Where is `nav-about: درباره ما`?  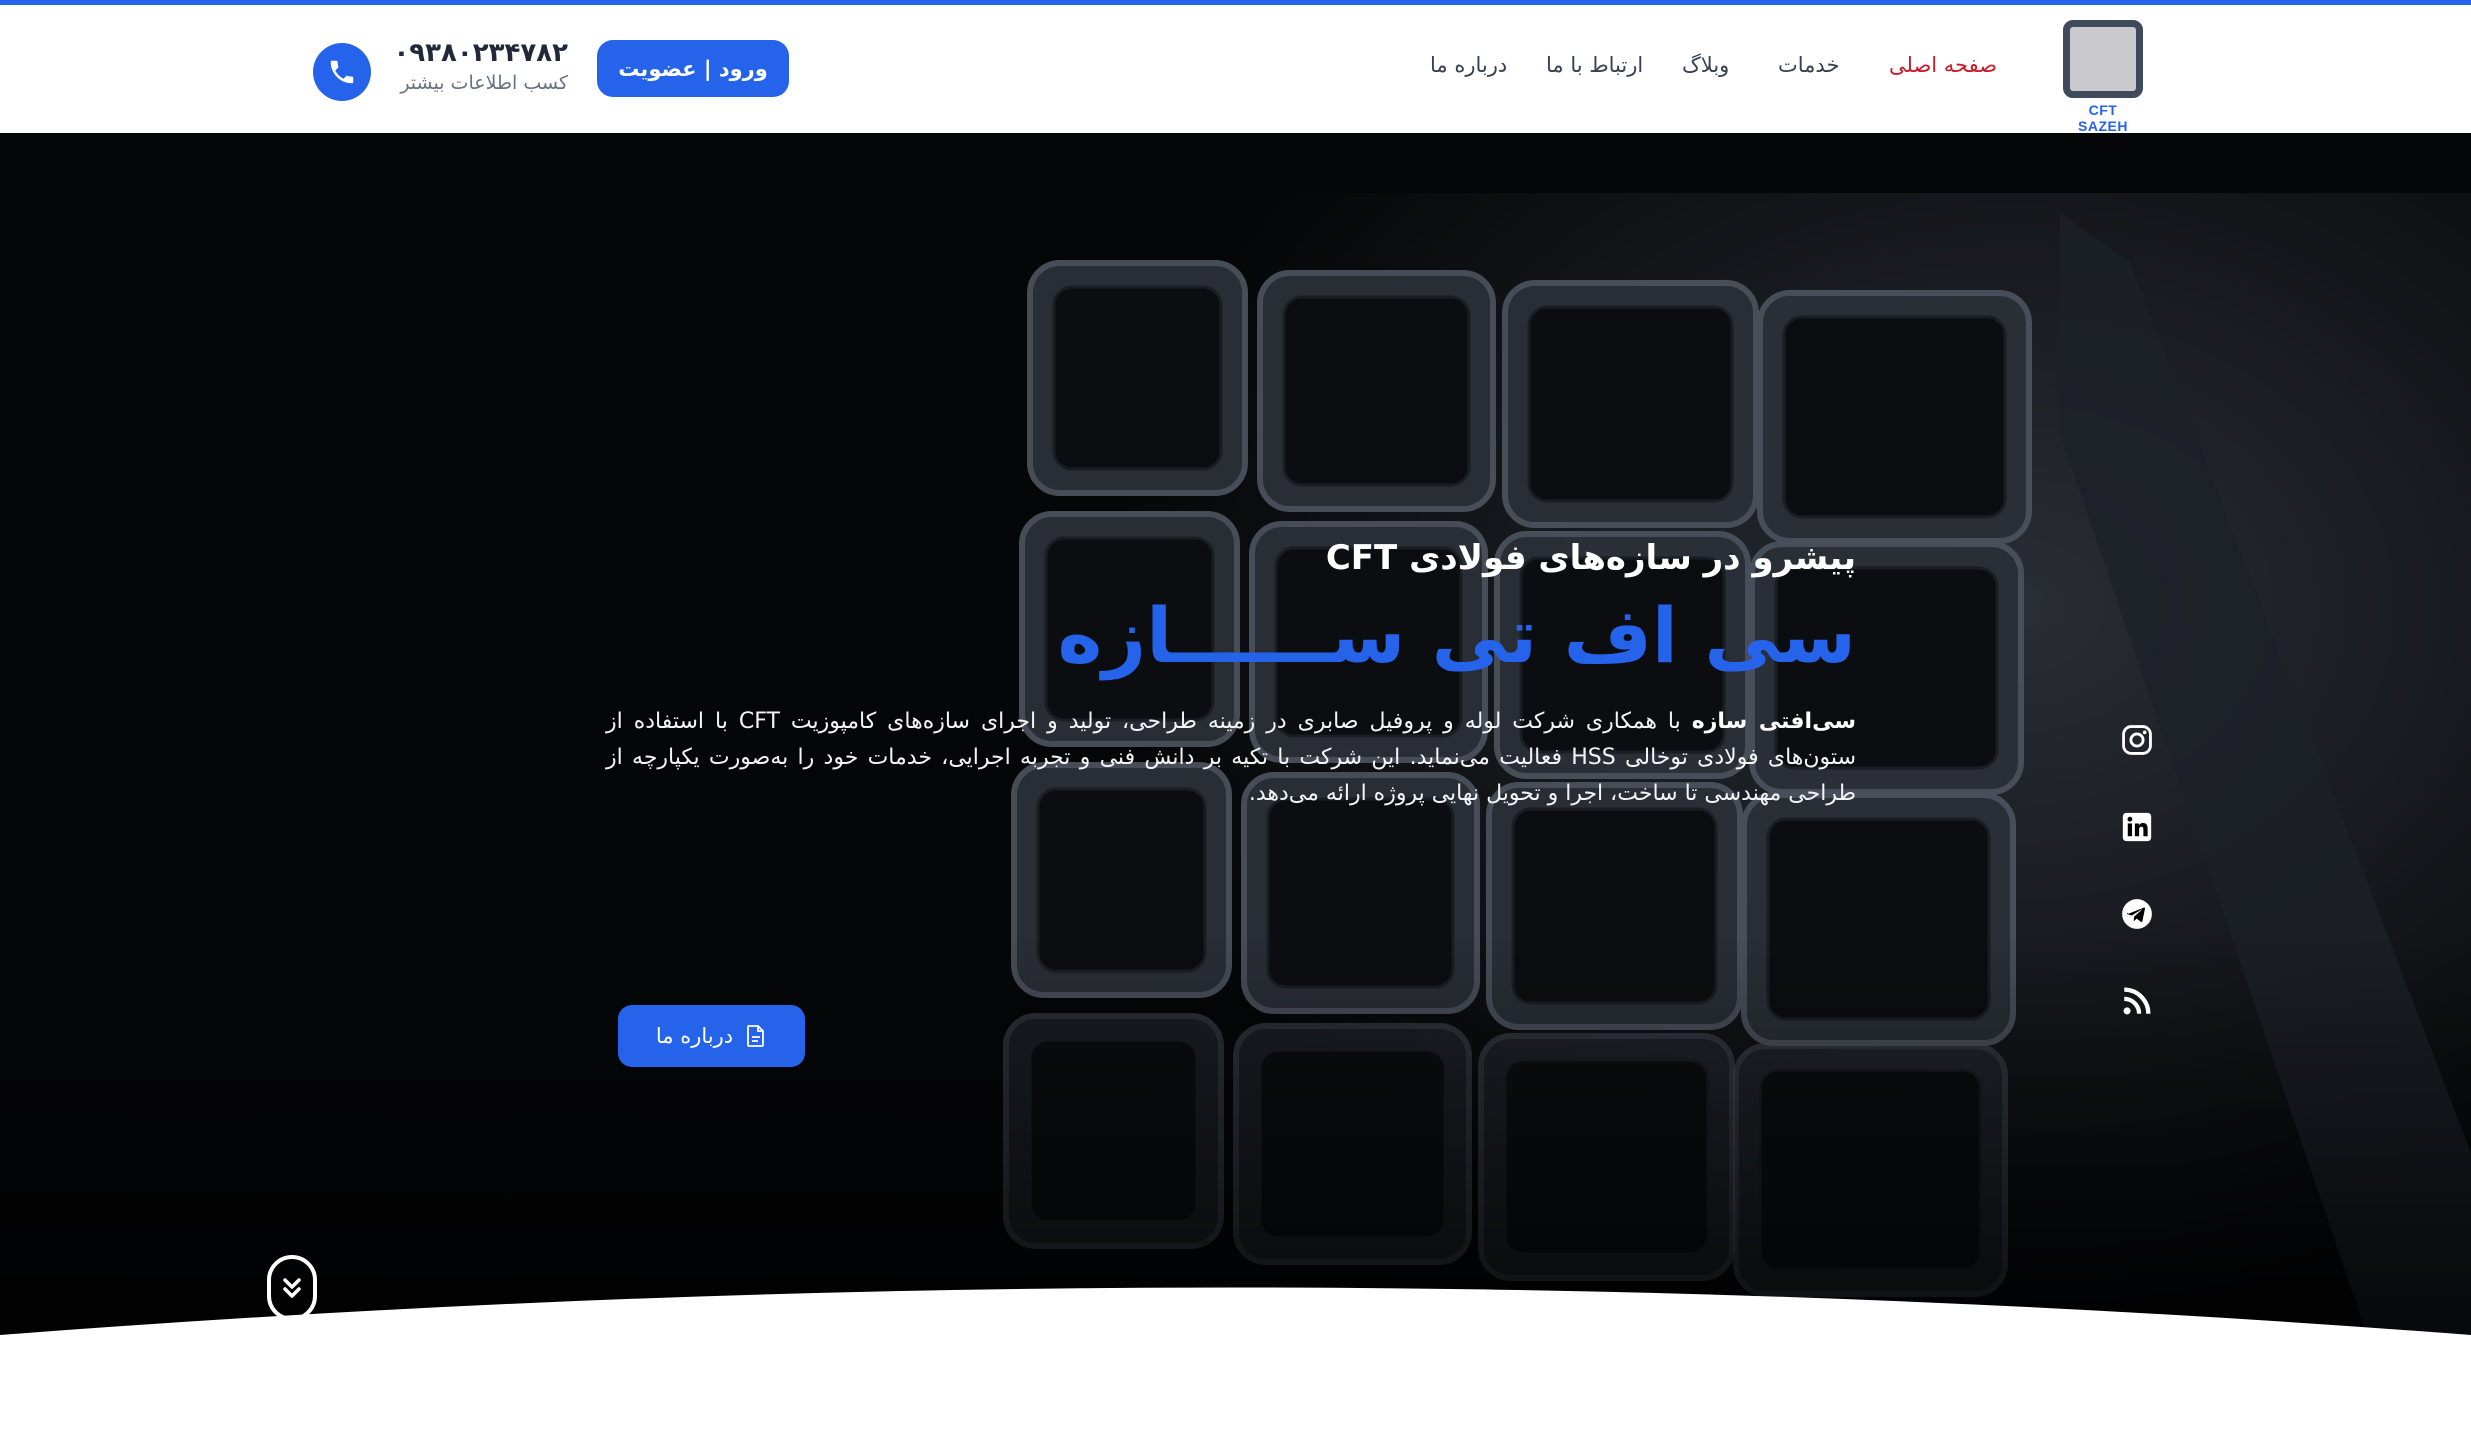
nav-about: درباره ما is located at coordinates (1468, 65).